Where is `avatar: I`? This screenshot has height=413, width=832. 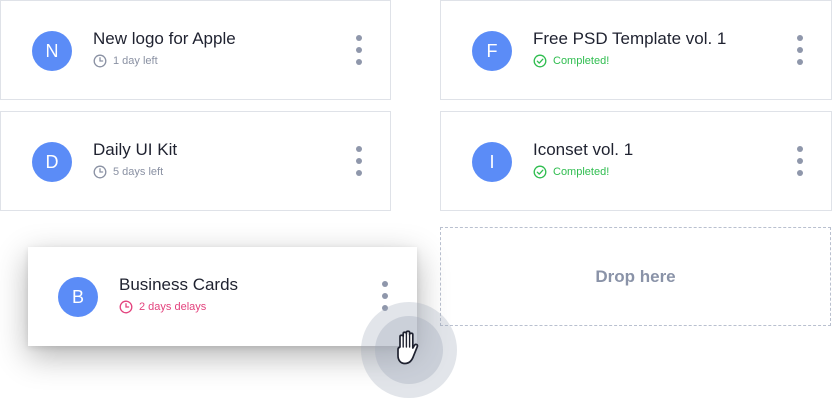 avatar: I is located at coordinates (492, 162).